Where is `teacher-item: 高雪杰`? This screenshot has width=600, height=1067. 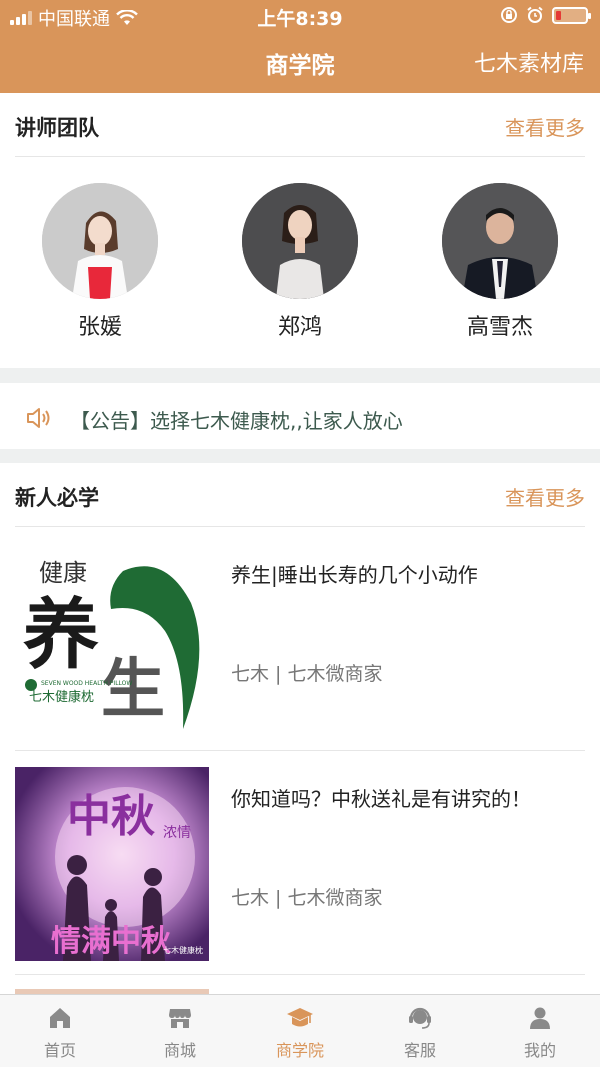
teacher-item: 高雪杰 is located at coordinates (500, 262).